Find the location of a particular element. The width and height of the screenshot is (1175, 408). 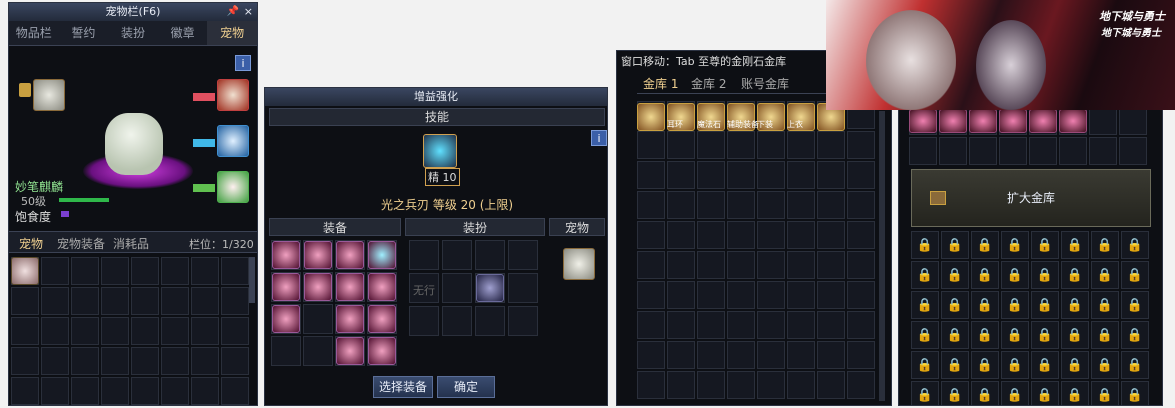

tab-bank-1: 金库 1 is located at coordinates (660, 83).